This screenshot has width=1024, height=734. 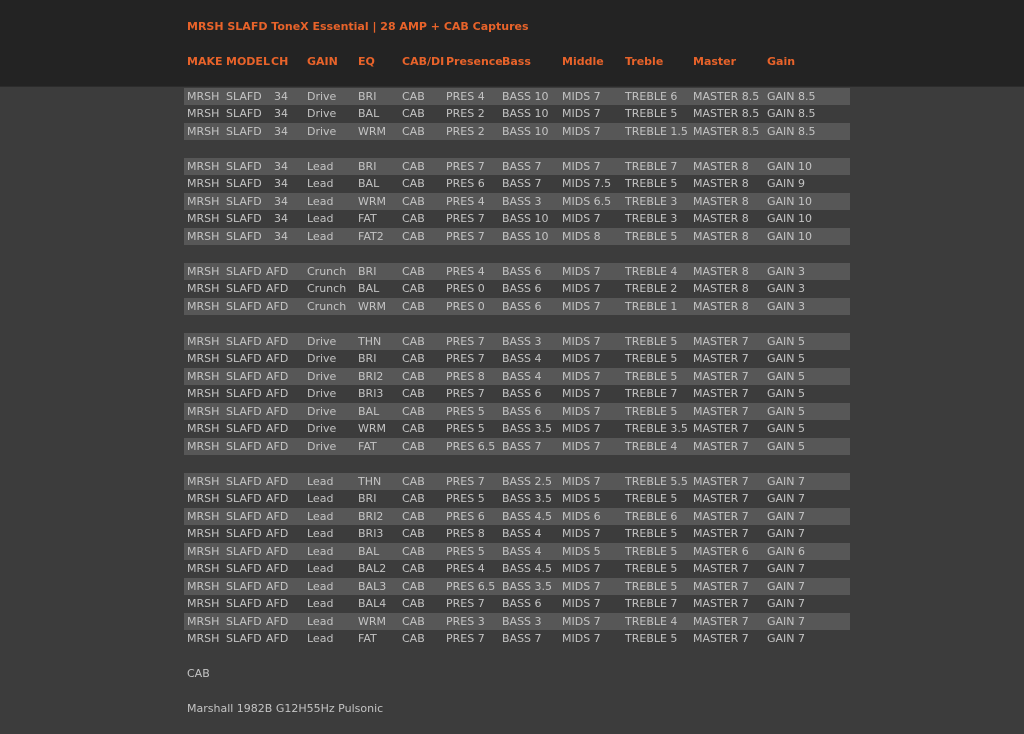 What do you see at coordinates (198, 673) in the screenshot?
I see `cab-label: CAB` at bounding box center [198, 673].